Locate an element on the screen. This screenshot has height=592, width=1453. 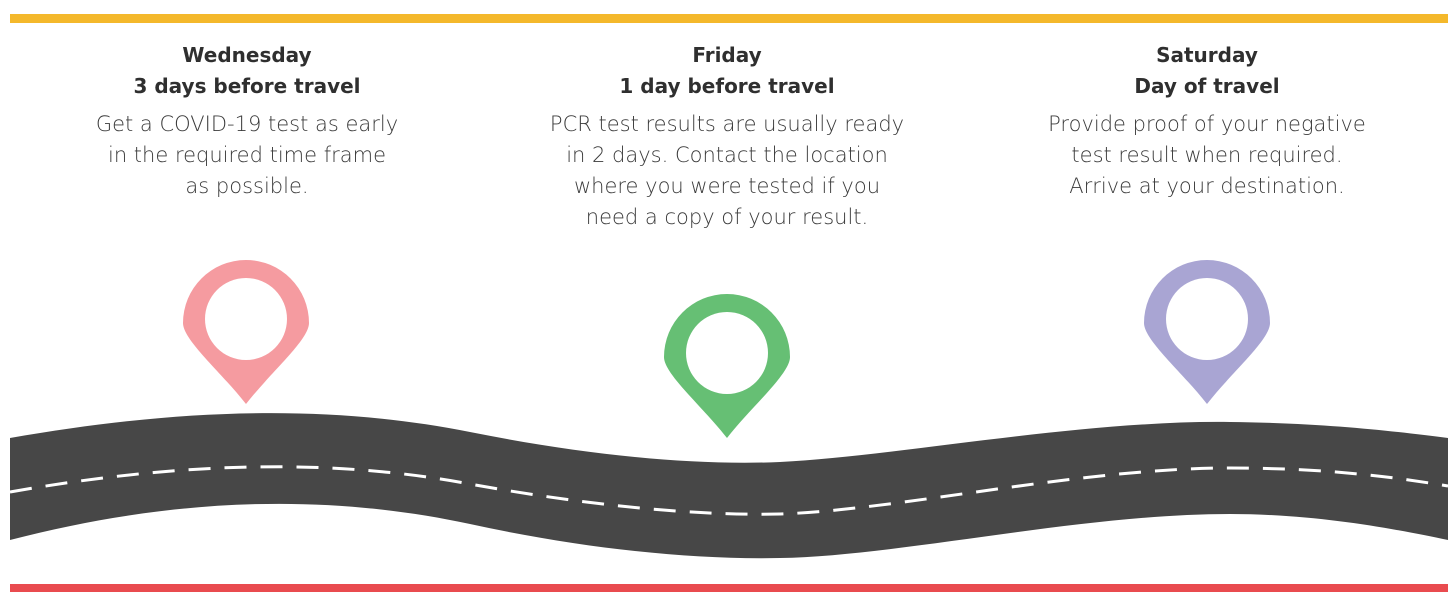
bottom-accent-bar is located at coordinates (729, 588).